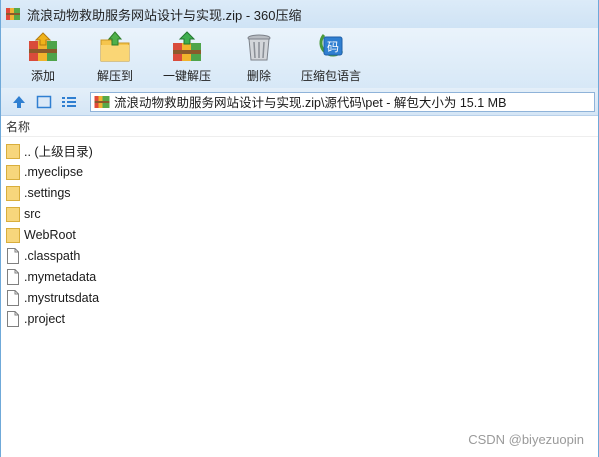 The height and width of the screenshot is (457, 599). I want to click on list-item: WebRoot, so click(299, 234).